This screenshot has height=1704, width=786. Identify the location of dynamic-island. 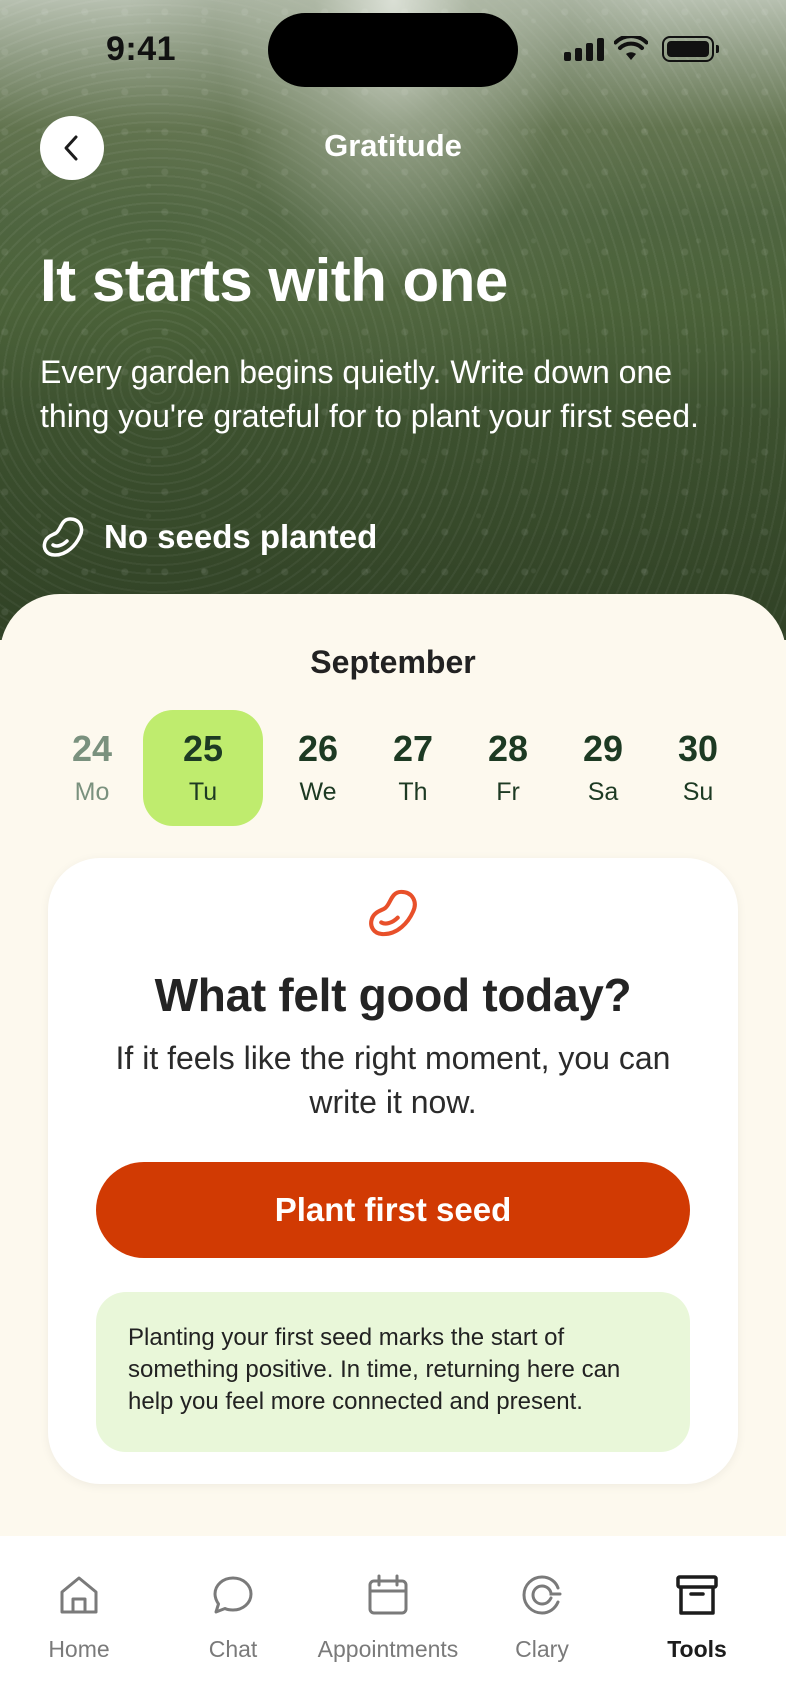
(393, 50).